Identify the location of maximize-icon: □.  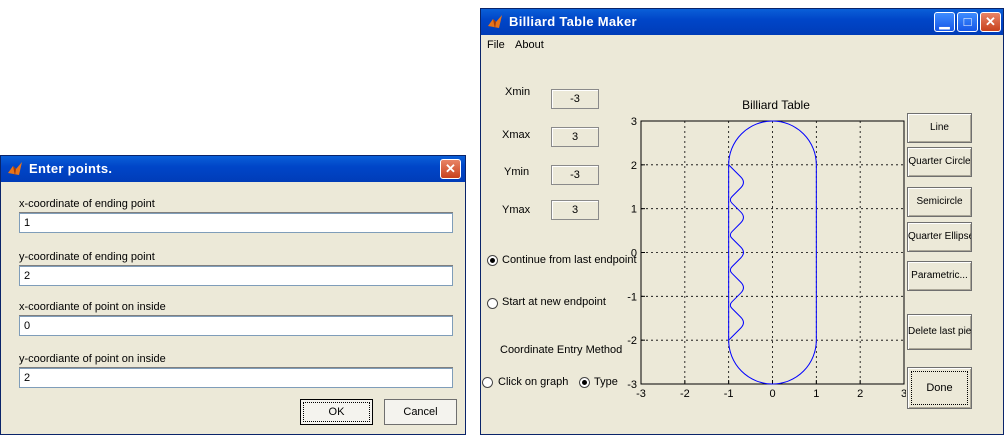
(967, 22).